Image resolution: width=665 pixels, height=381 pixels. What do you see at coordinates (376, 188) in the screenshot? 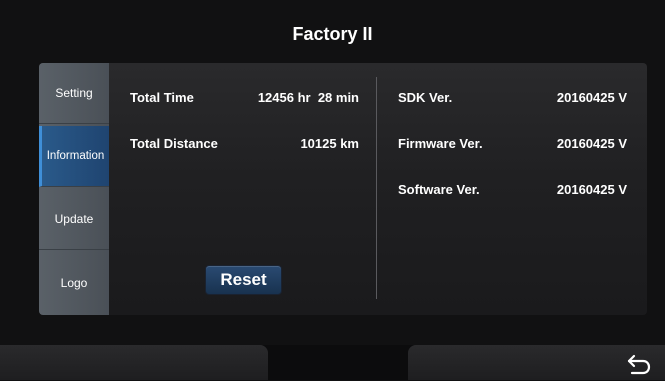
I see `column-divider` at bounding box center [376, 188].